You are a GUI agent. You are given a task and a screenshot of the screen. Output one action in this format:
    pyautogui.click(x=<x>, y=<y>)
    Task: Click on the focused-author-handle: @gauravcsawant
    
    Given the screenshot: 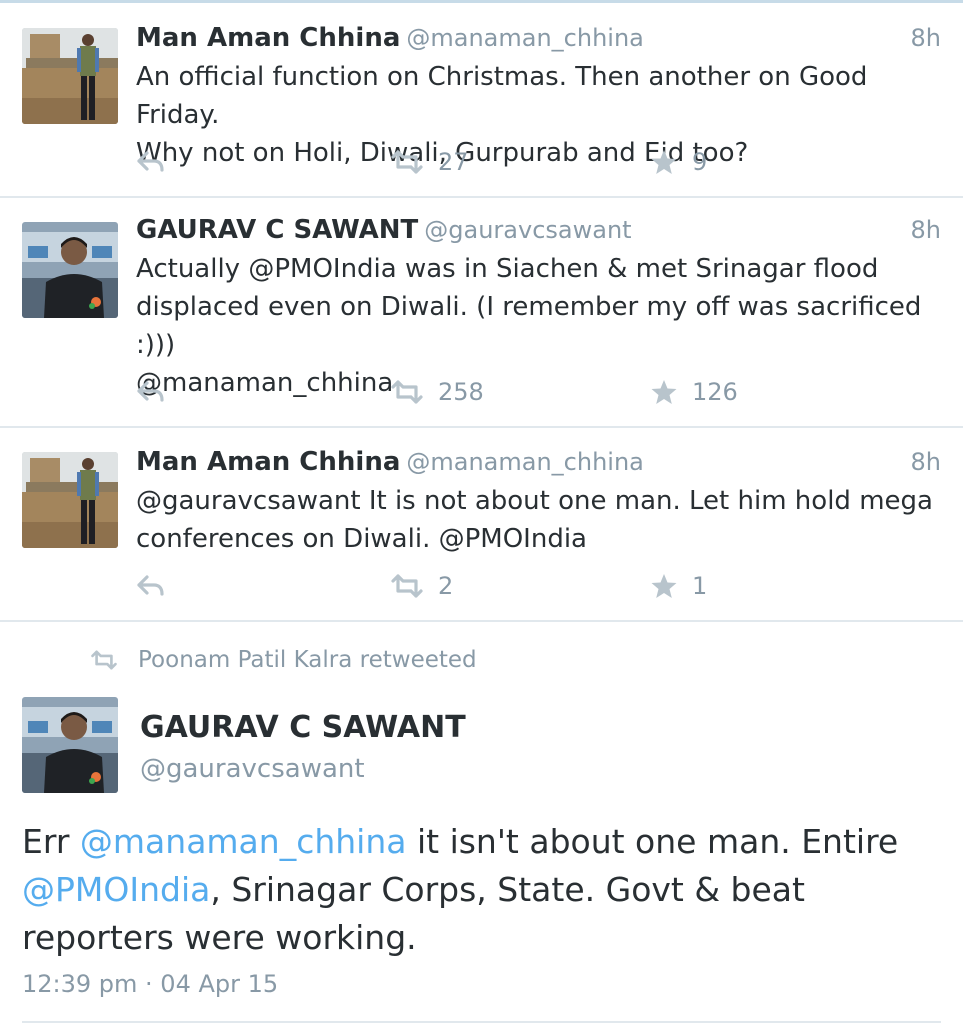 What is the action you would take?
    pyautogui.click(x=252, y=769)
    